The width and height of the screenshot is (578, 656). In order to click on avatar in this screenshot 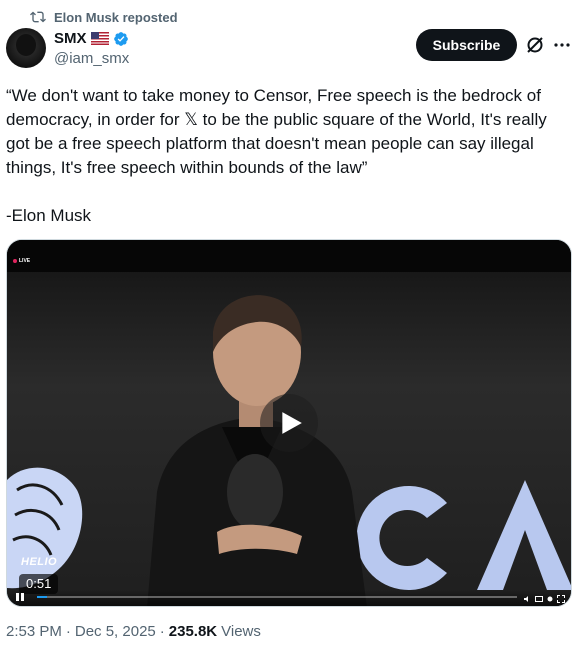, I will do `click(26, 48)`.